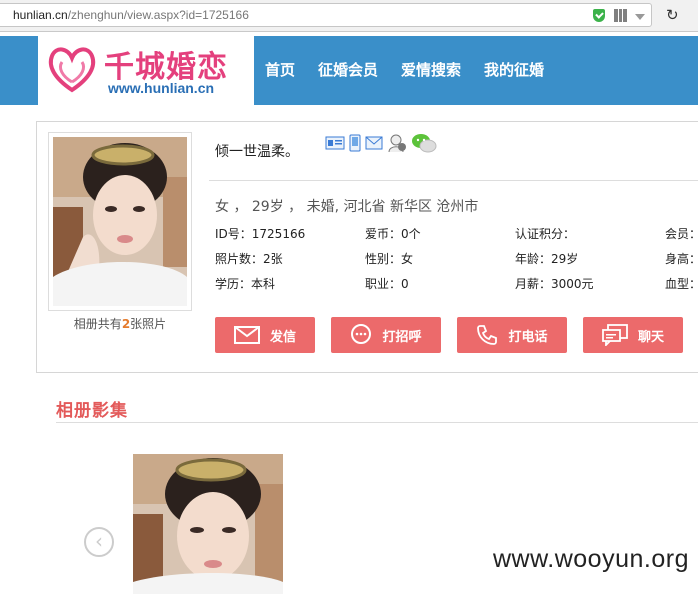  Describe the element at coordinates (672, 15) in the screenshot. I see `reload-icon: ↻` at that location.